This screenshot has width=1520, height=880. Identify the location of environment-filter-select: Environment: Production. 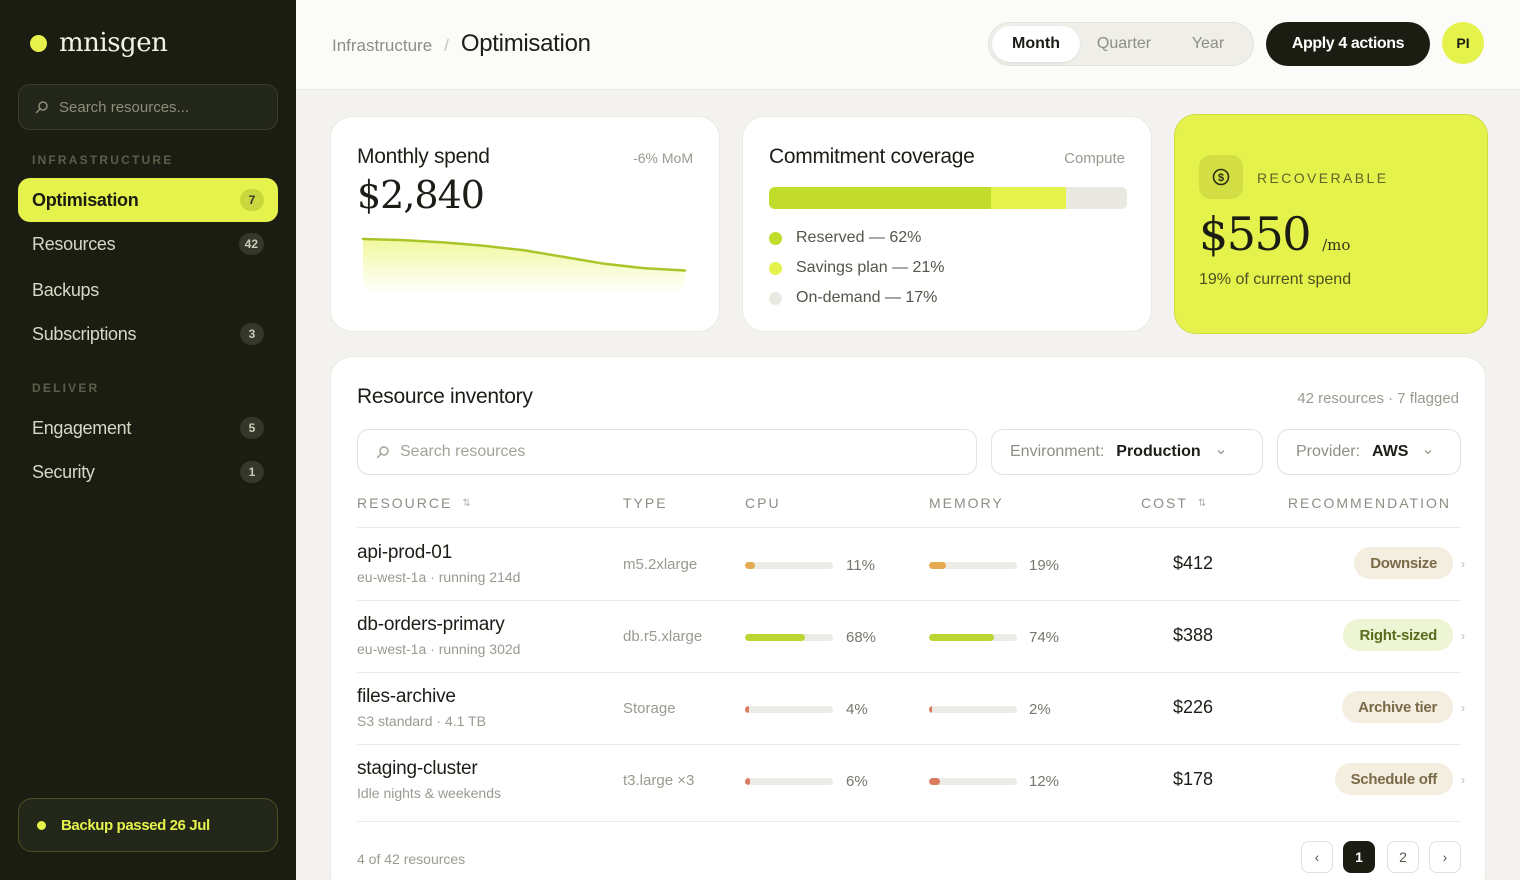
(1127, 452).